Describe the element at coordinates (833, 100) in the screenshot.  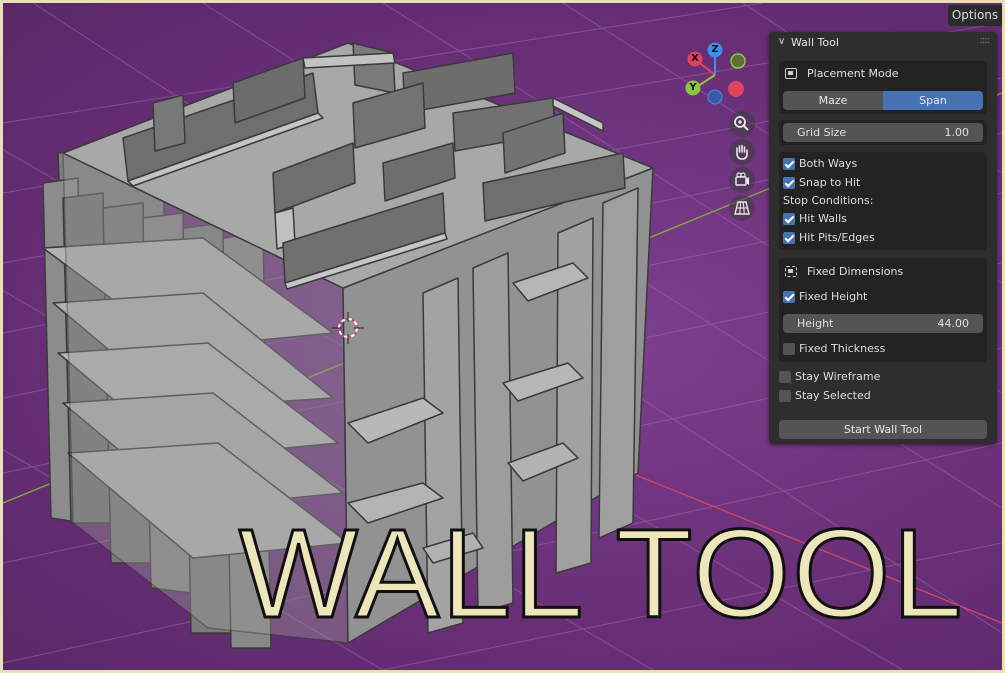
I see `mode-maze-button: Maze` at that location.